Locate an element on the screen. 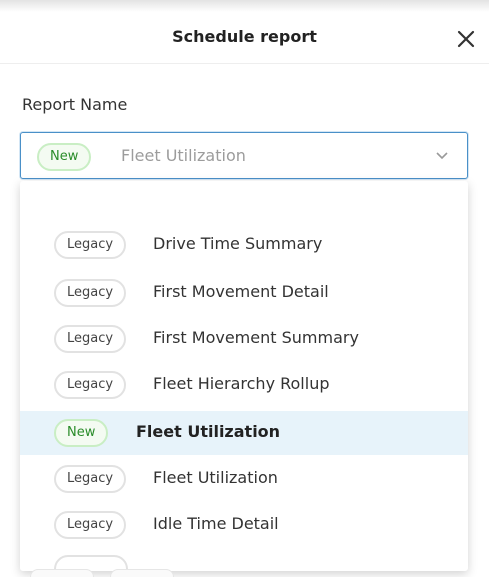 The image size is (489, 577). option-label: First Movement Detail is located at coordinates (241, 291).